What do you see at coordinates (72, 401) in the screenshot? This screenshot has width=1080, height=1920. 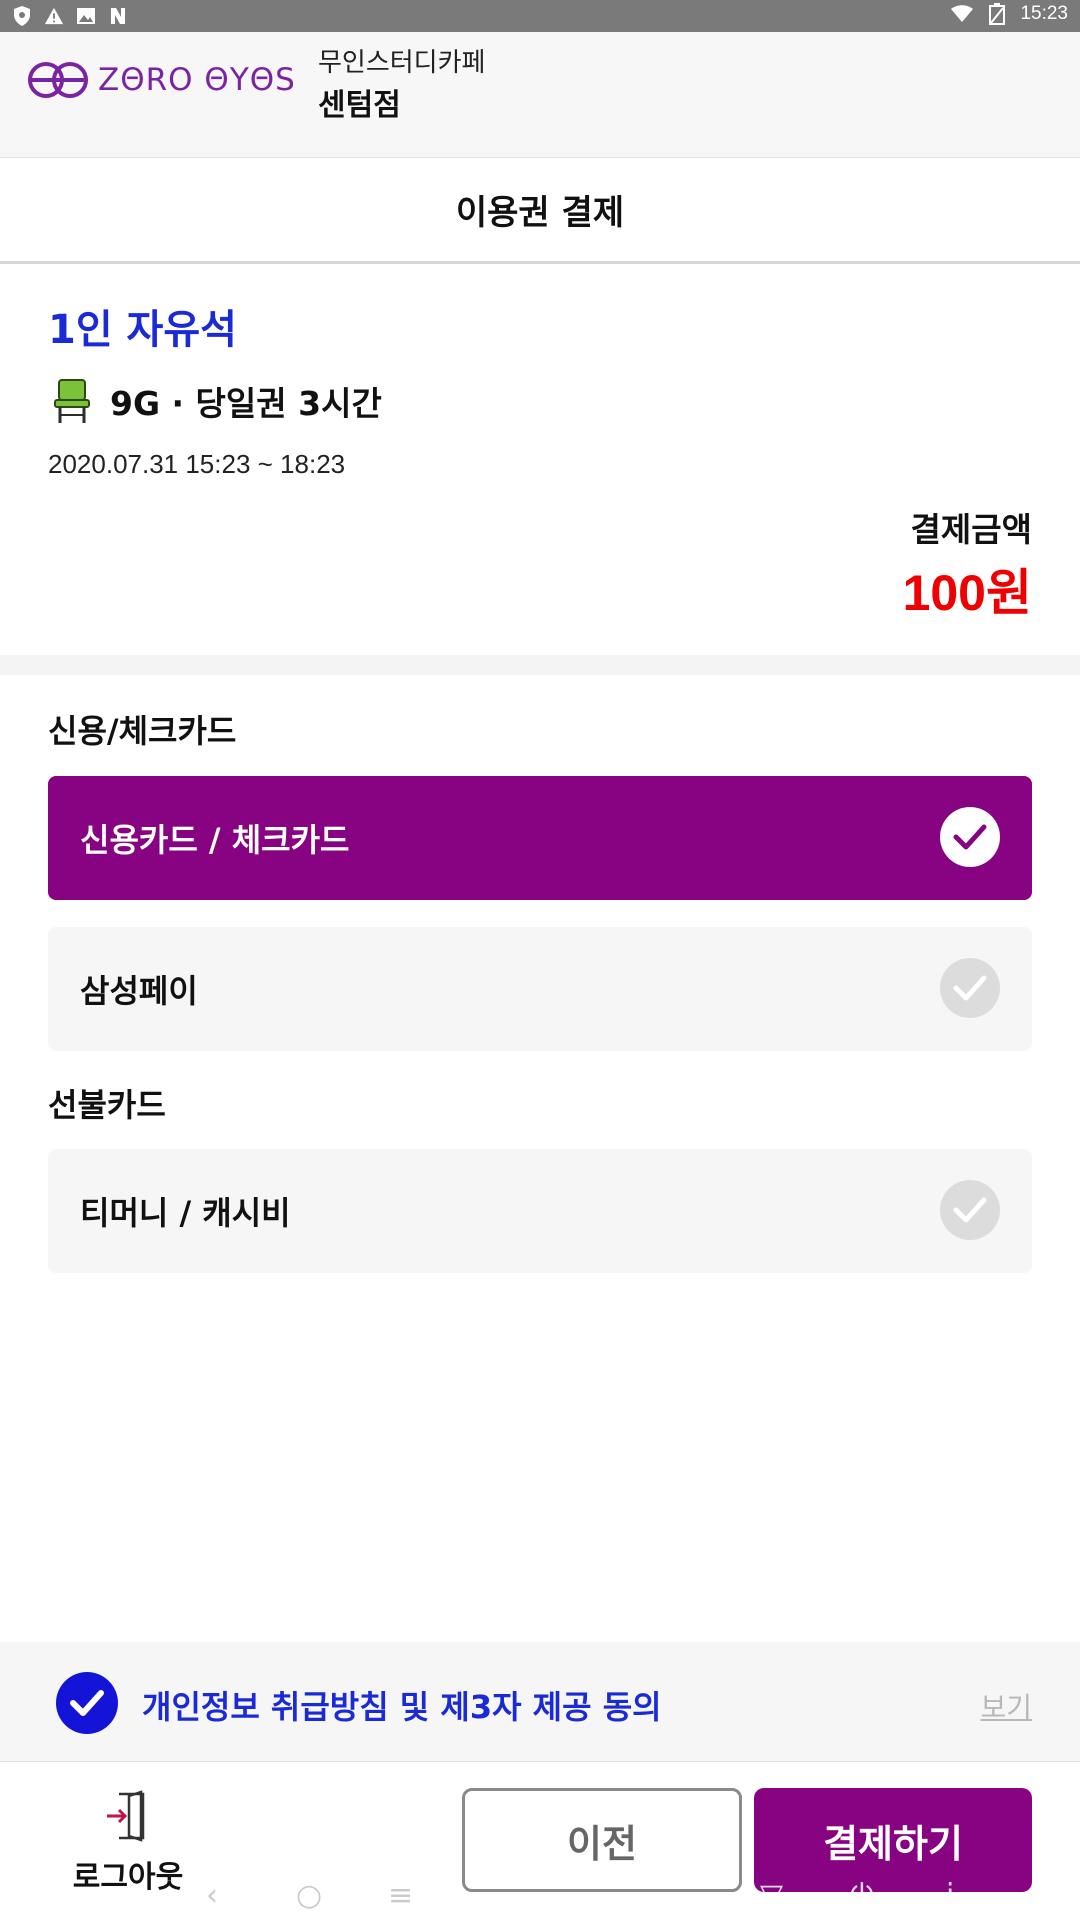 I see `chair-icon` at bounding box center [72, 401].